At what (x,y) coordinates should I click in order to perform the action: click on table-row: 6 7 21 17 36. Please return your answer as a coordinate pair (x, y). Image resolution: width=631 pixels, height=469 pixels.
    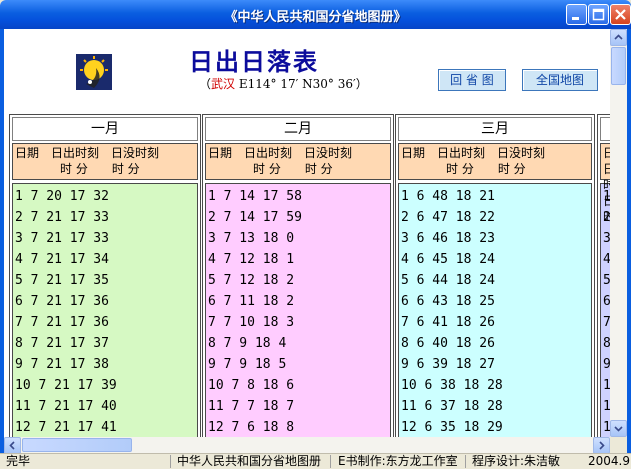
    Looking at the image, I should click on (62, 301).